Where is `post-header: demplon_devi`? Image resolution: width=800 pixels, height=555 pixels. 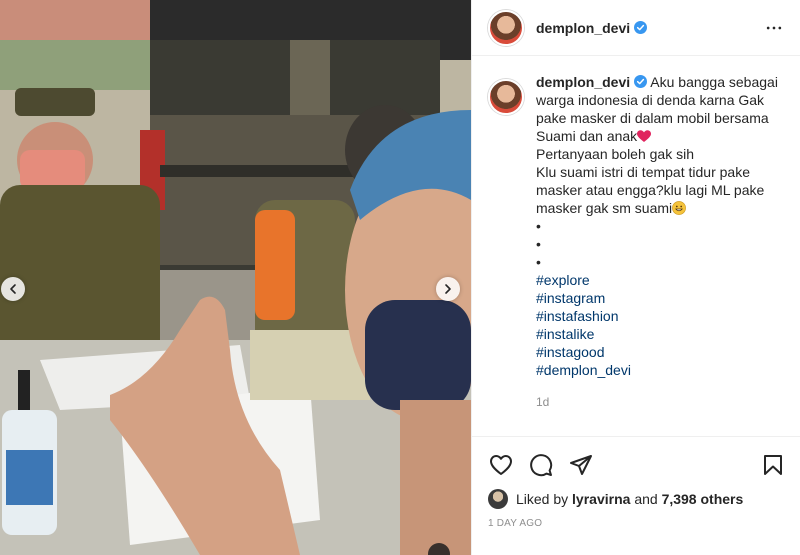
post-header: demplon_devi is located at coordinates (636, 28).